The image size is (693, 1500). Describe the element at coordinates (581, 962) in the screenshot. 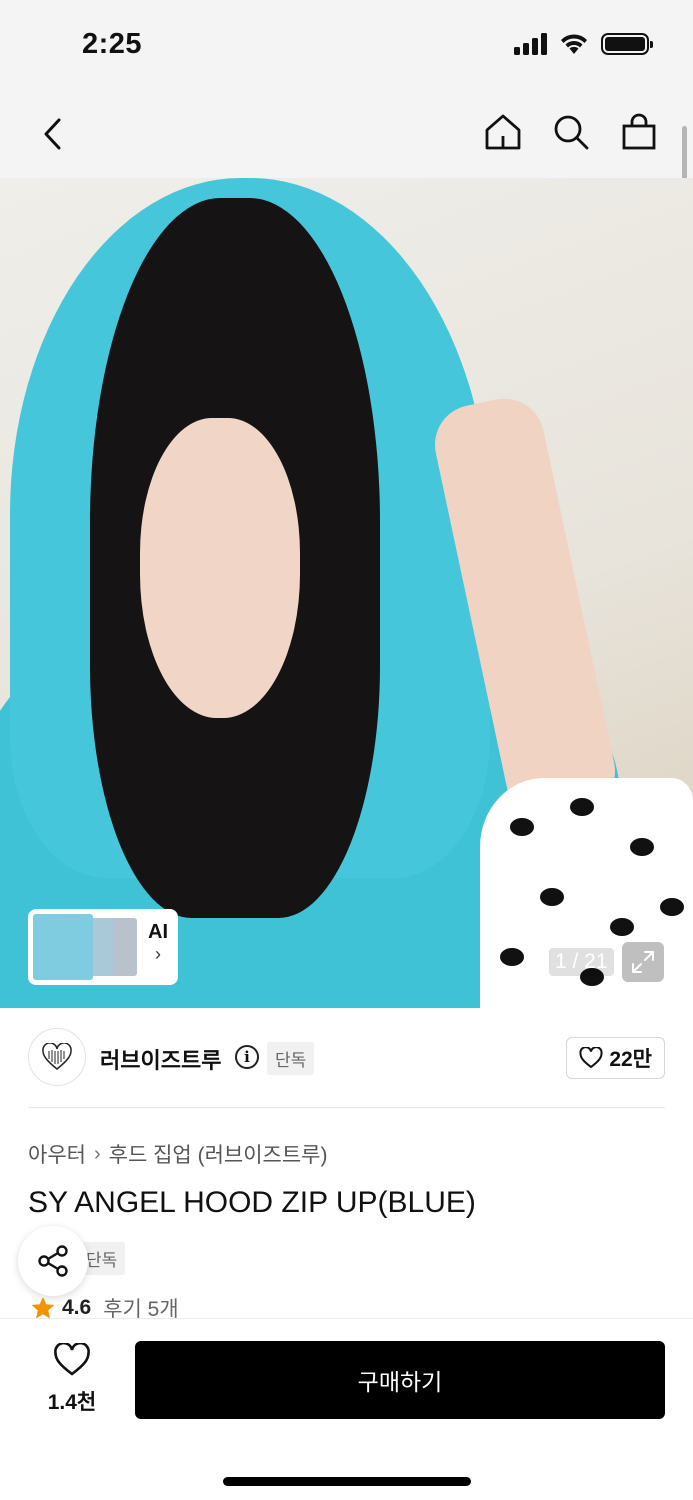

I see `image-page-counter: 1 / 21` at that location.